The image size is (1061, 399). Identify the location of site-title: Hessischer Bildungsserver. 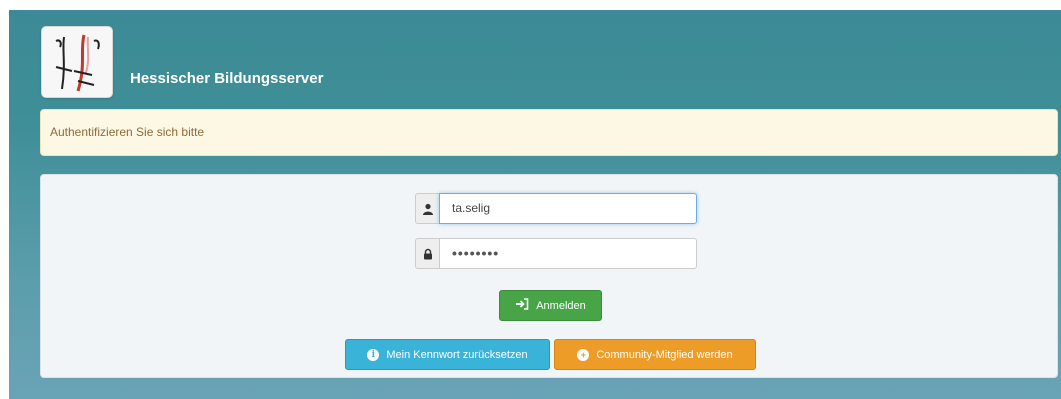
(227, 78).